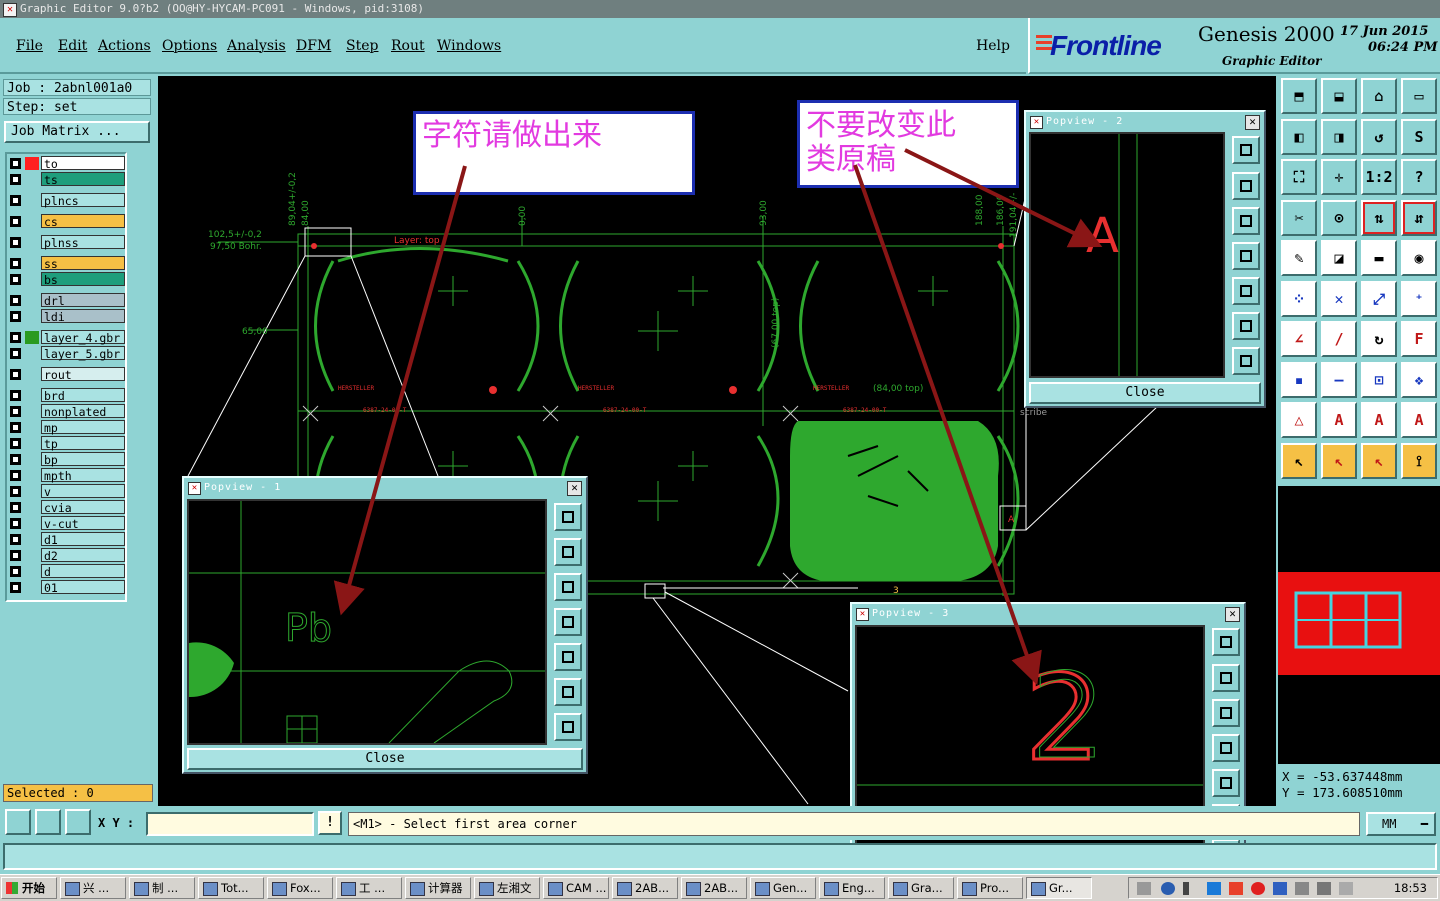  What do you see at coordinates (1419, 96) in the screenshot?
I see `window-icon: ▭` at bounding box center [1419, 96].